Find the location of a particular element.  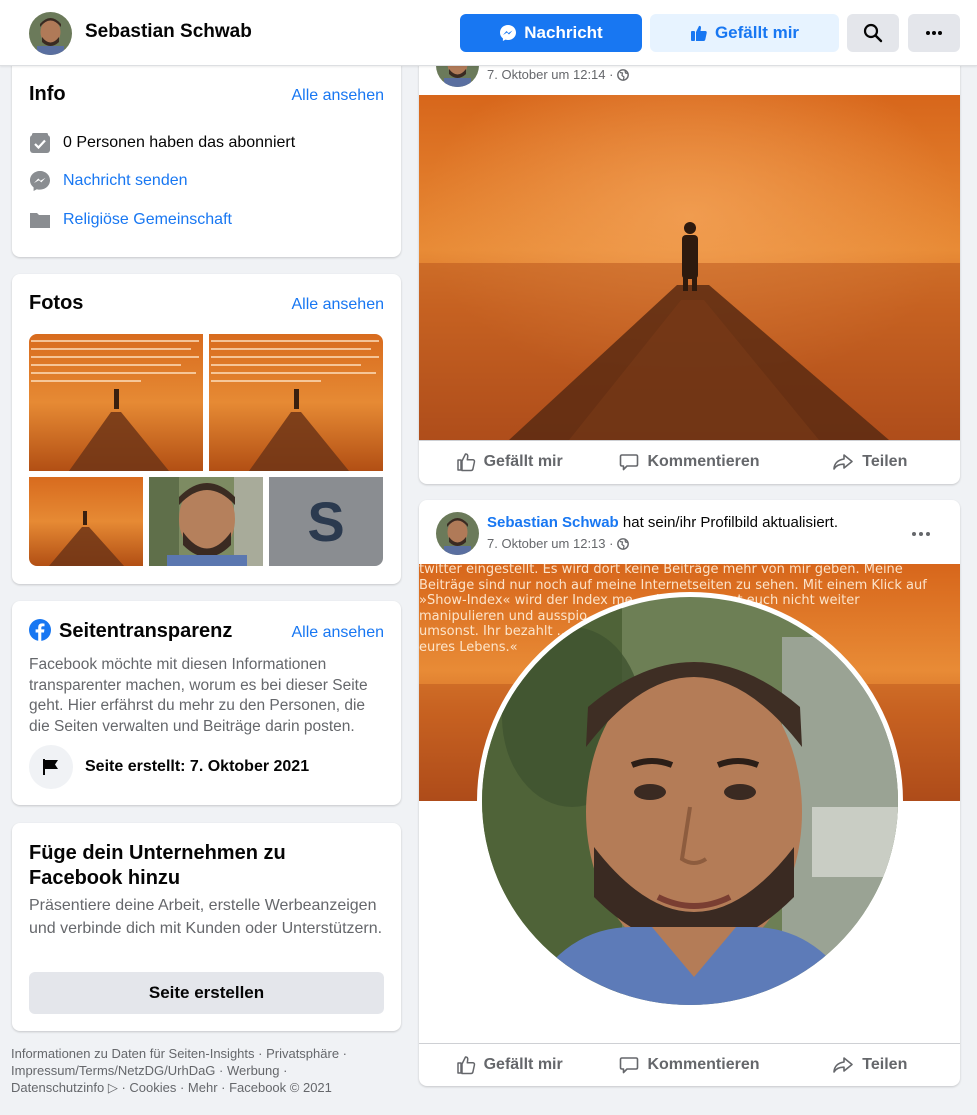

message-button: Nachricht is located at coordinates (551, 33).